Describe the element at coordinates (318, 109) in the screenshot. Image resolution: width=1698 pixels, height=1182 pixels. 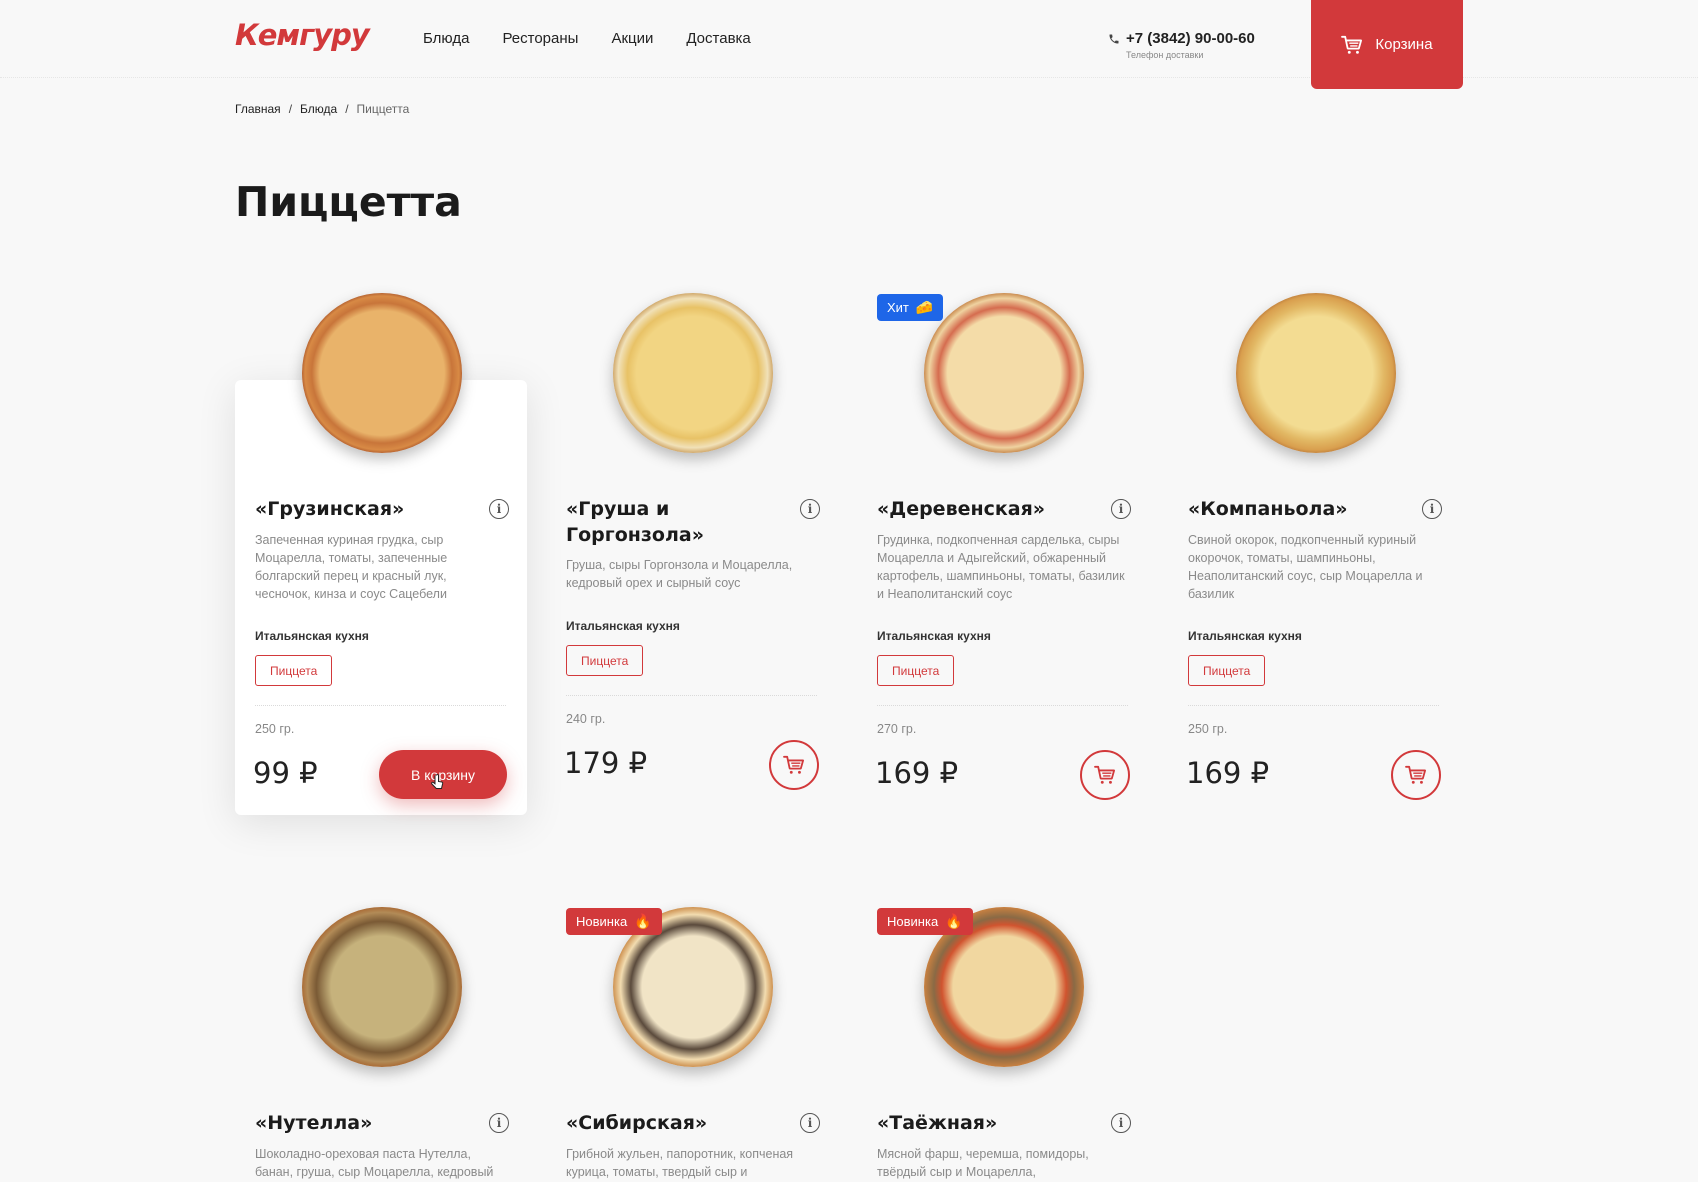
I see `breadcrumb-dishes: Блюда` at that location.